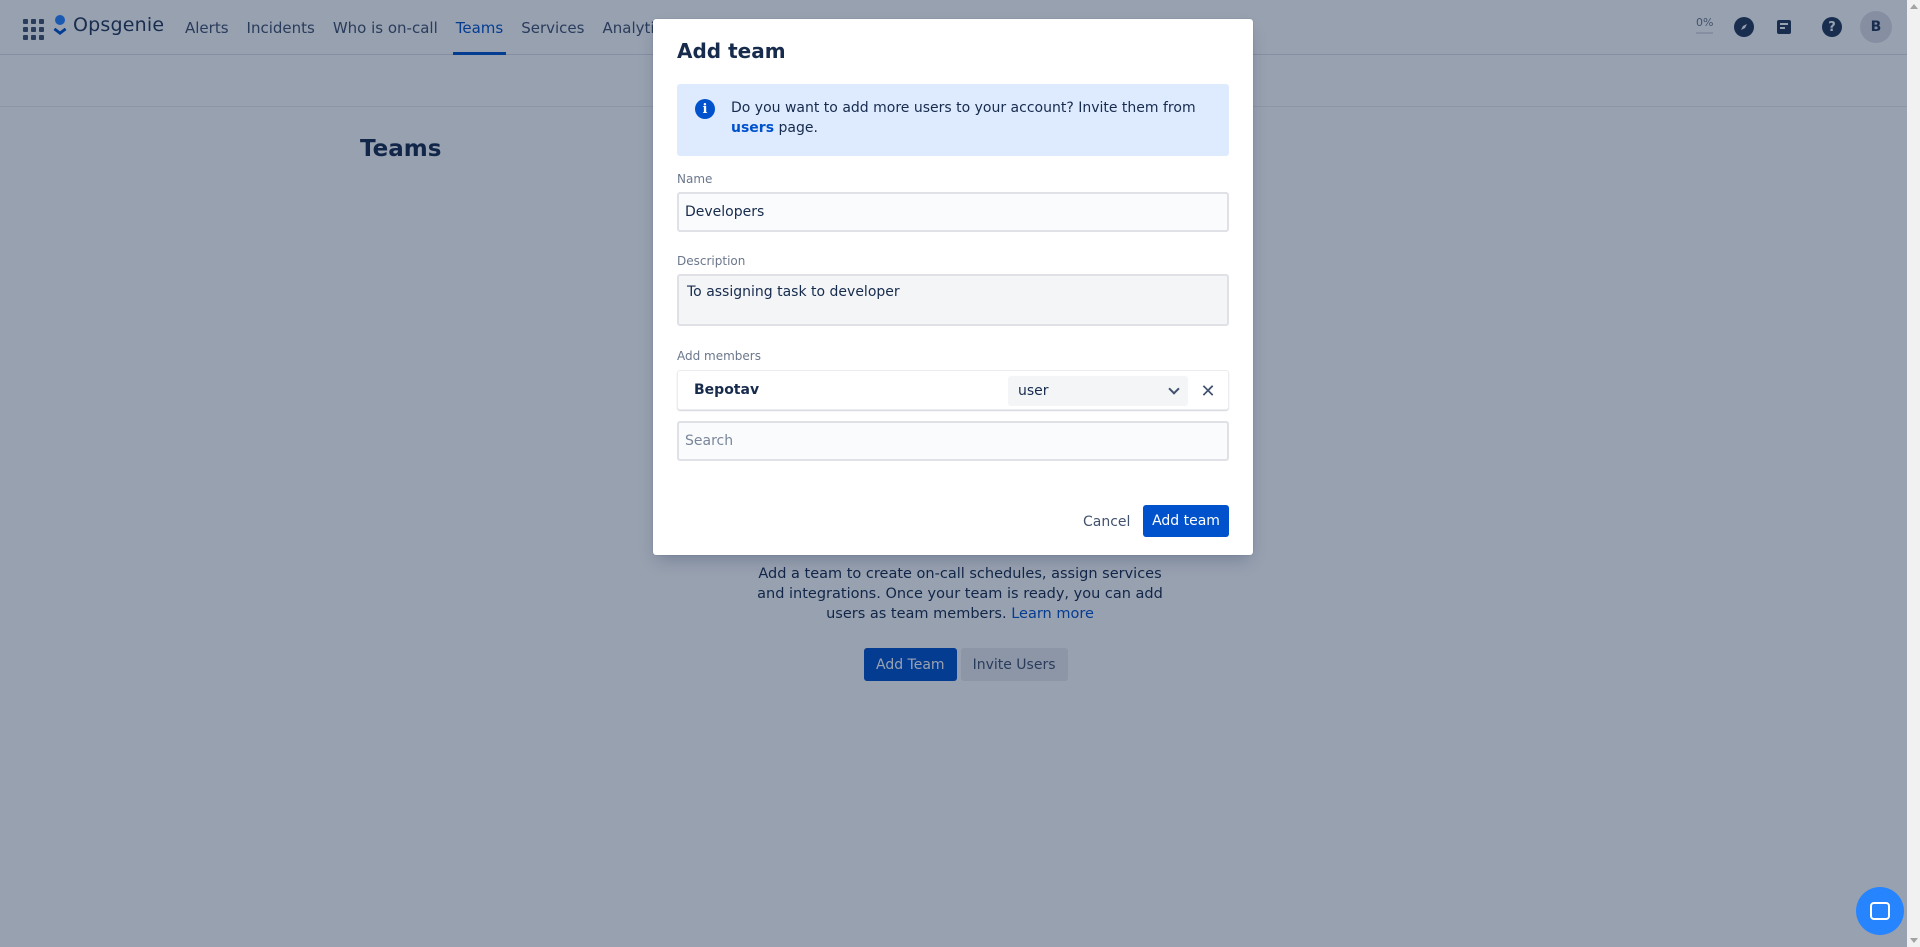 This screenshot has width=1920, height=947. Describe the element at coordinates (1186, 521) in the screenshot. I see `submit-add-team-button: Add team` at that location.